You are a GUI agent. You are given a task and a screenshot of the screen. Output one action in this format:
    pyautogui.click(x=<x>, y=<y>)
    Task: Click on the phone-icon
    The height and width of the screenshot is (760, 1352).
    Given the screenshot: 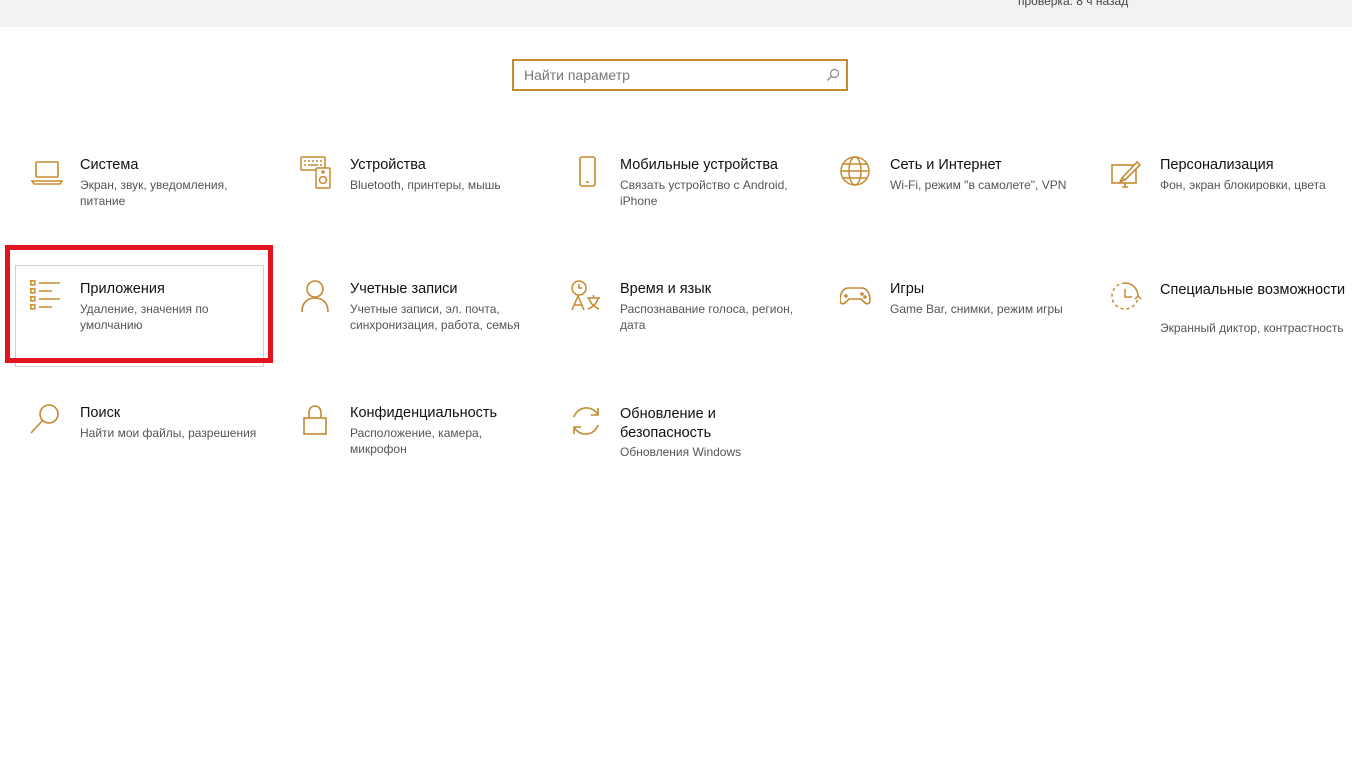 What is the action you would take?
    pyautogui.click(x=587, y=173)
    